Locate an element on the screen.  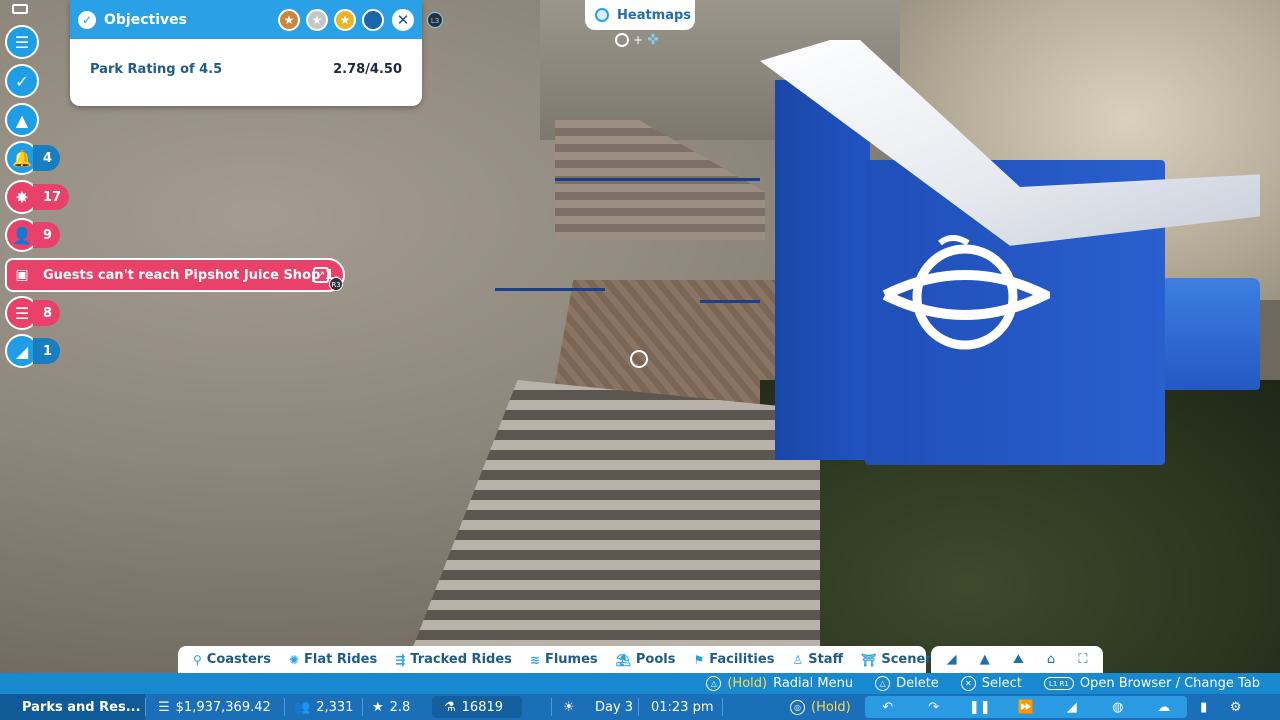
undo-icon: ↶ is located at coordinates (888, 707).